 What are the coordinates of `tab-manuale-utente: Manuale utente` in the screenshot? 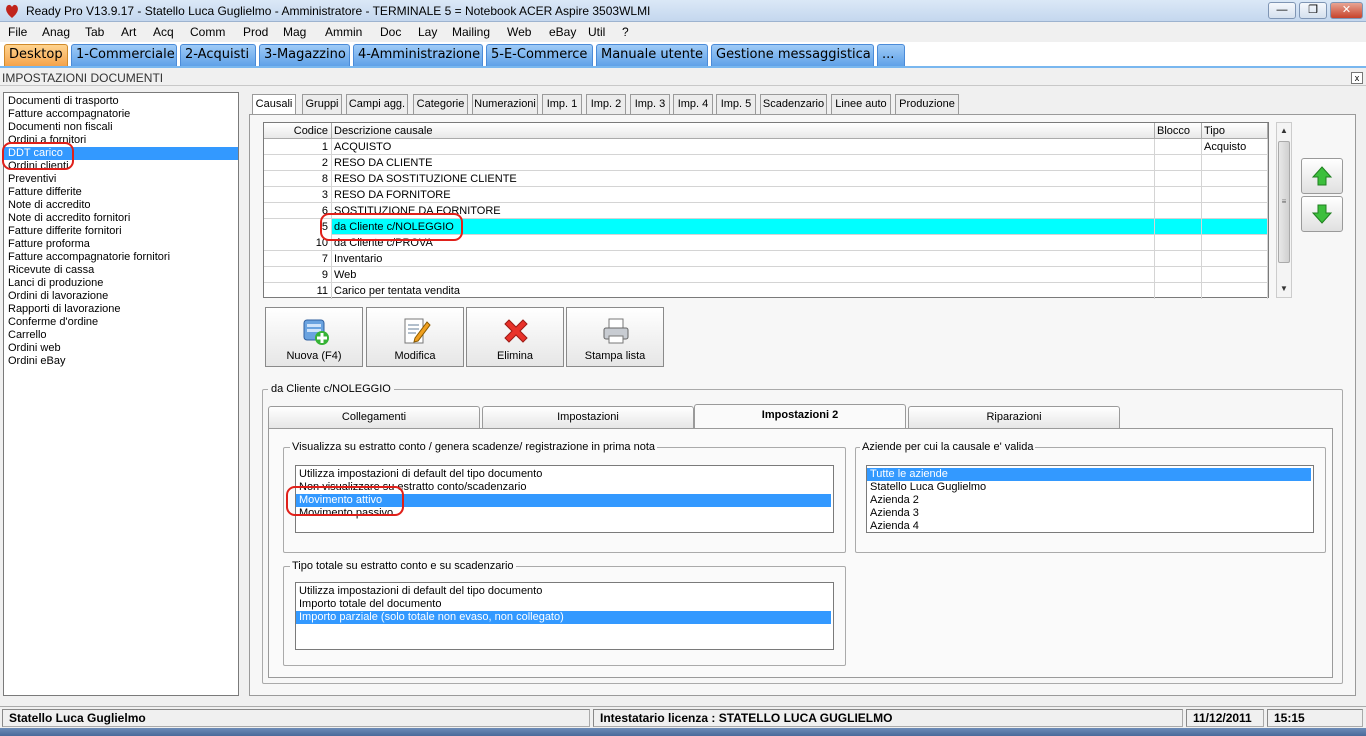 It's located at (652, 55).